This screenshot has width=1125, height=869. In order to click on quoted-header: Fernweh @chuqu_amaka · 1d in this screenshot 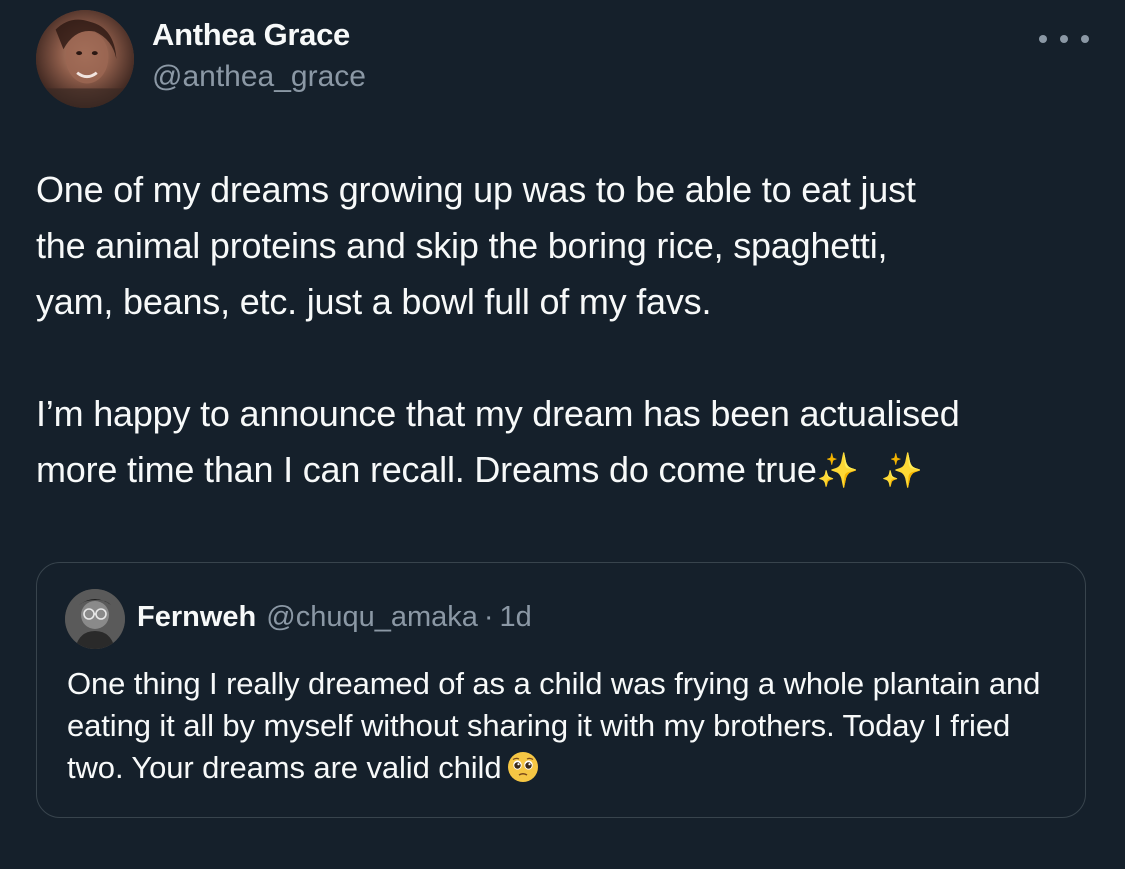, I will do `click(334, 617)`.